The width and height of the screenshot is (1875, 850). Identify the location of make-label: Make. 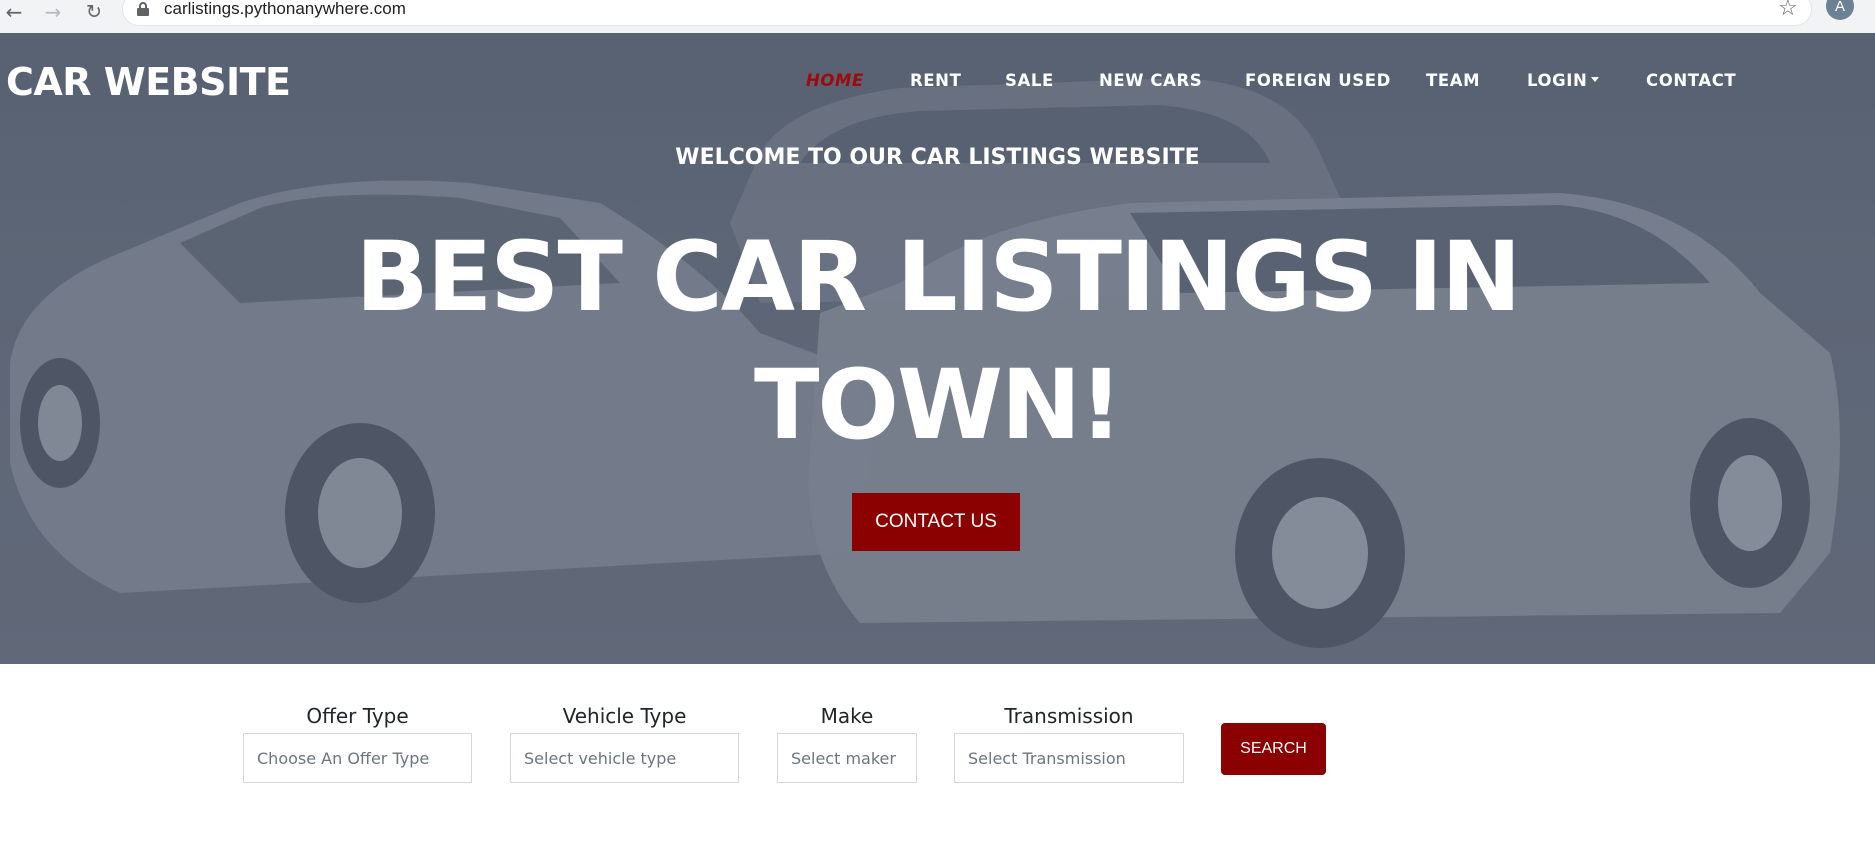
(847, 716).